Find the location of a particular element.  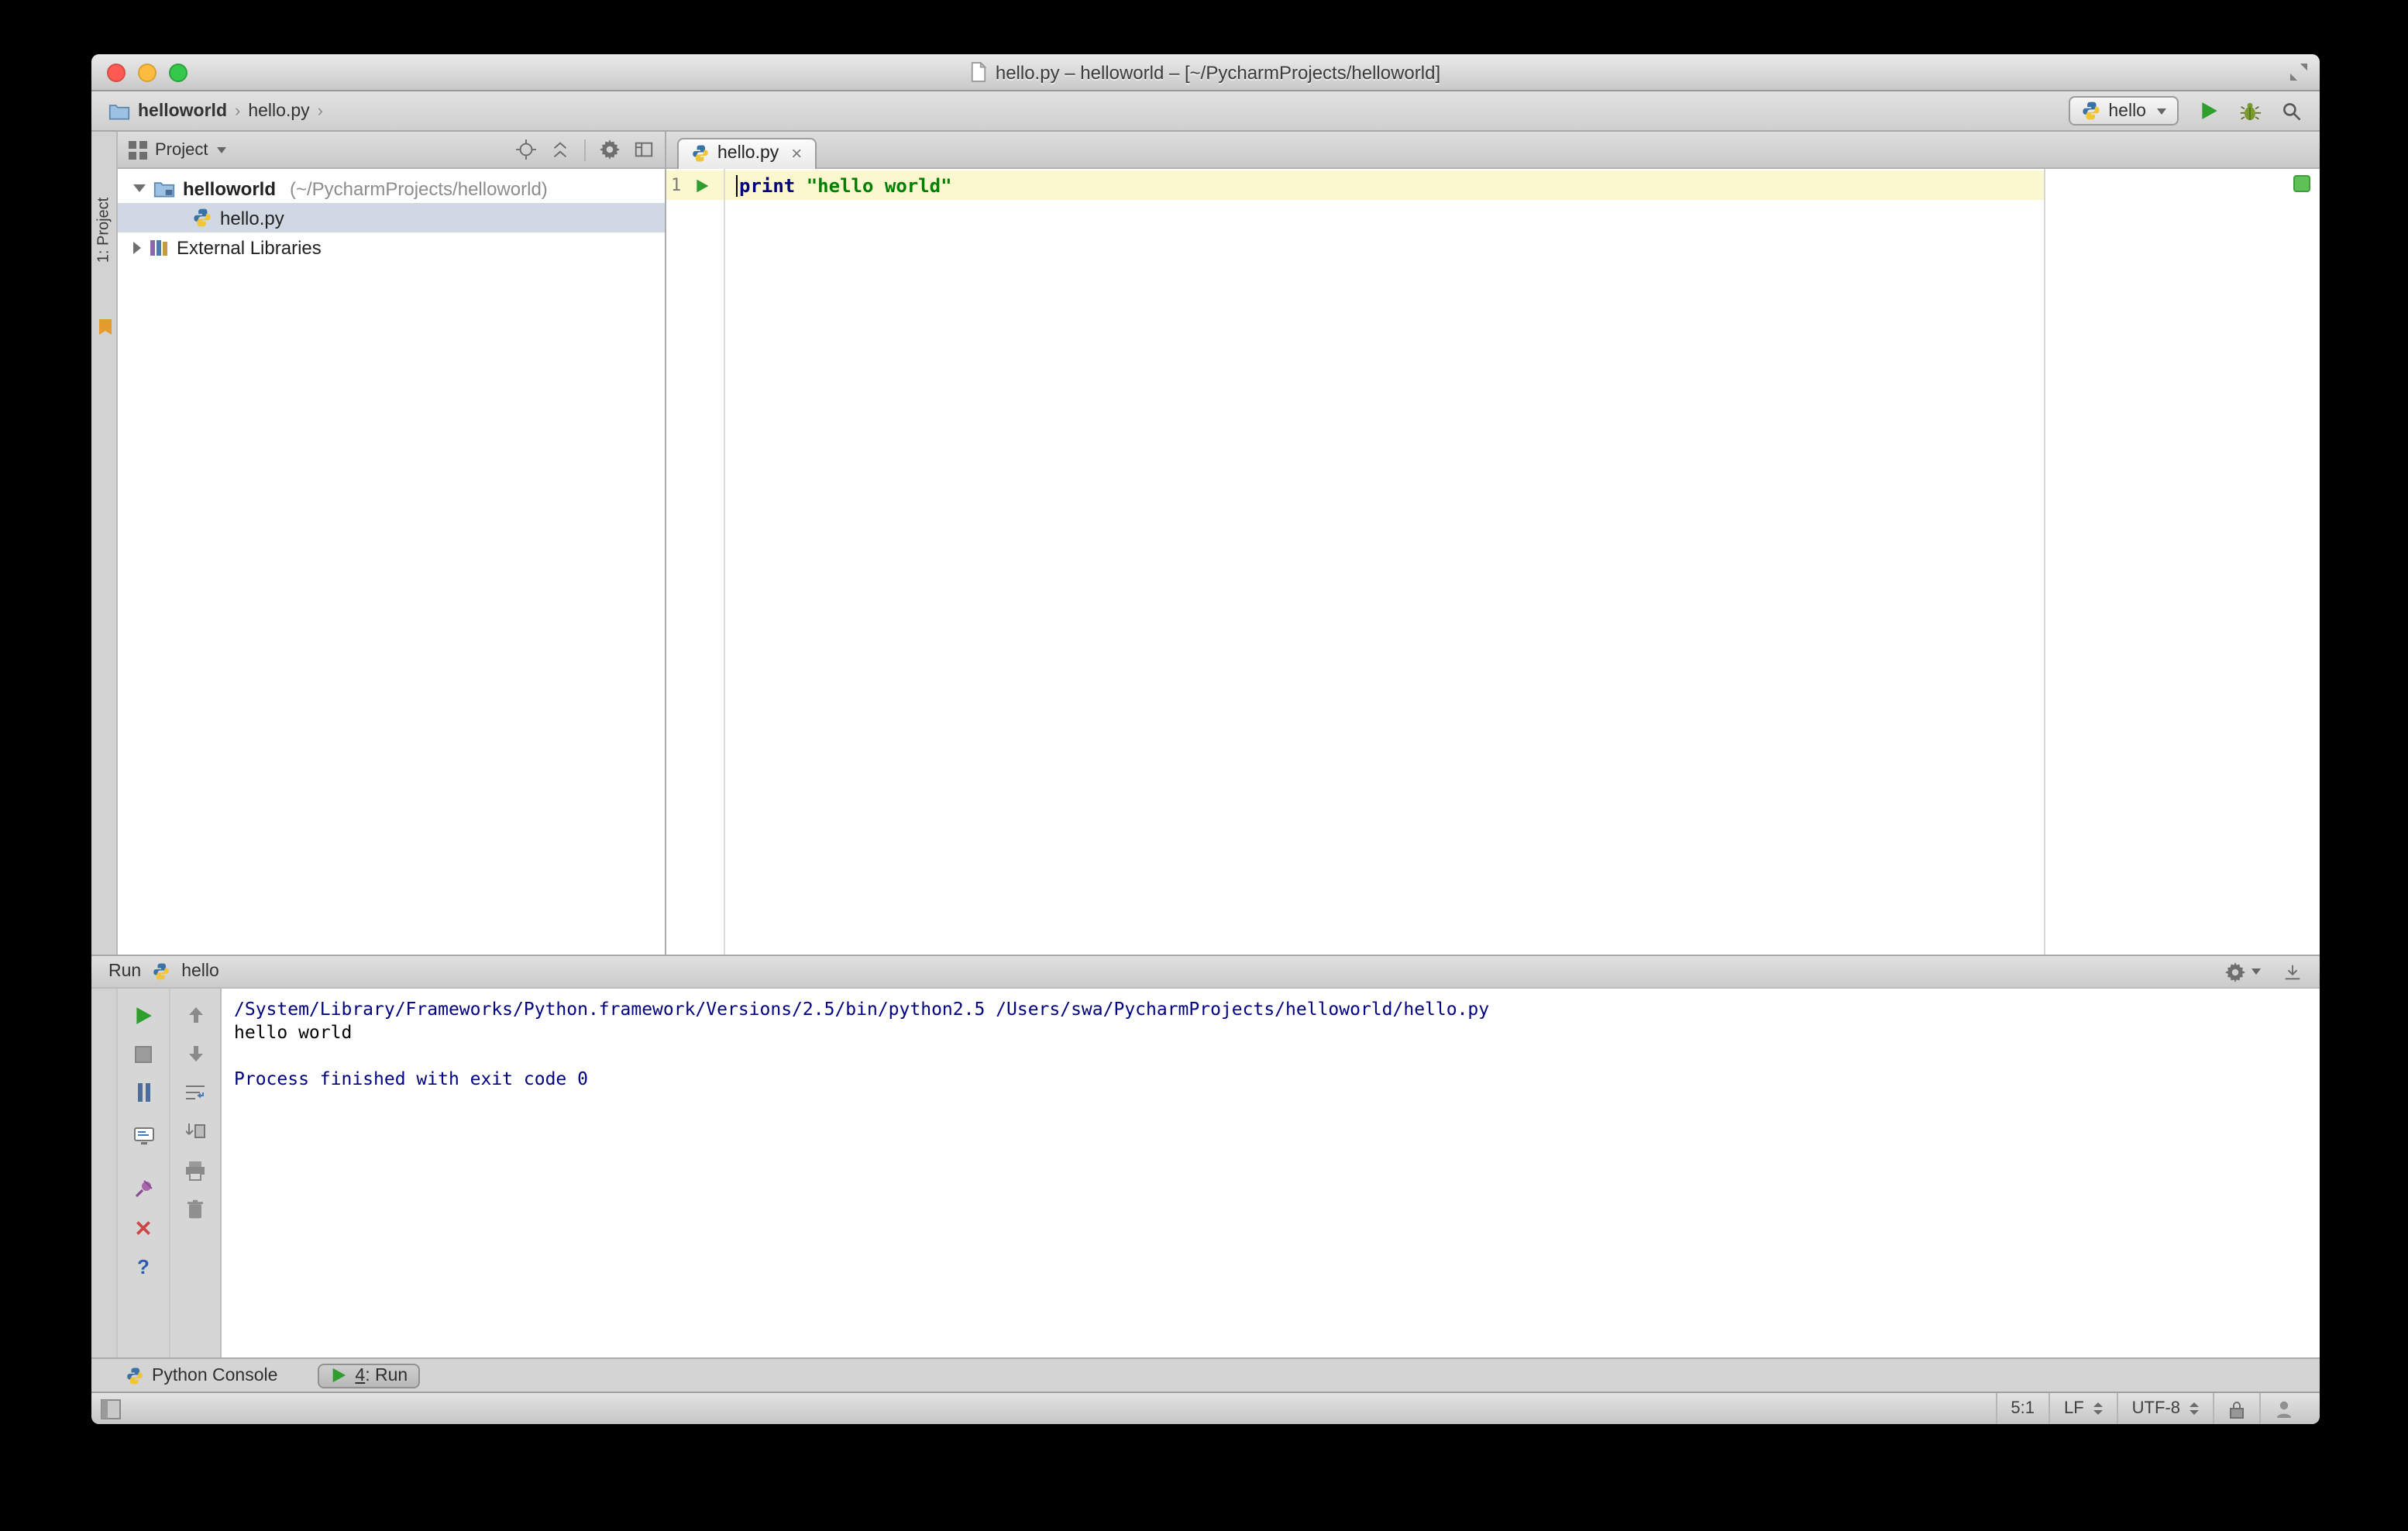

navigation-bar: helloworld › hello.py › hello is located at coordinates (1205, 111).